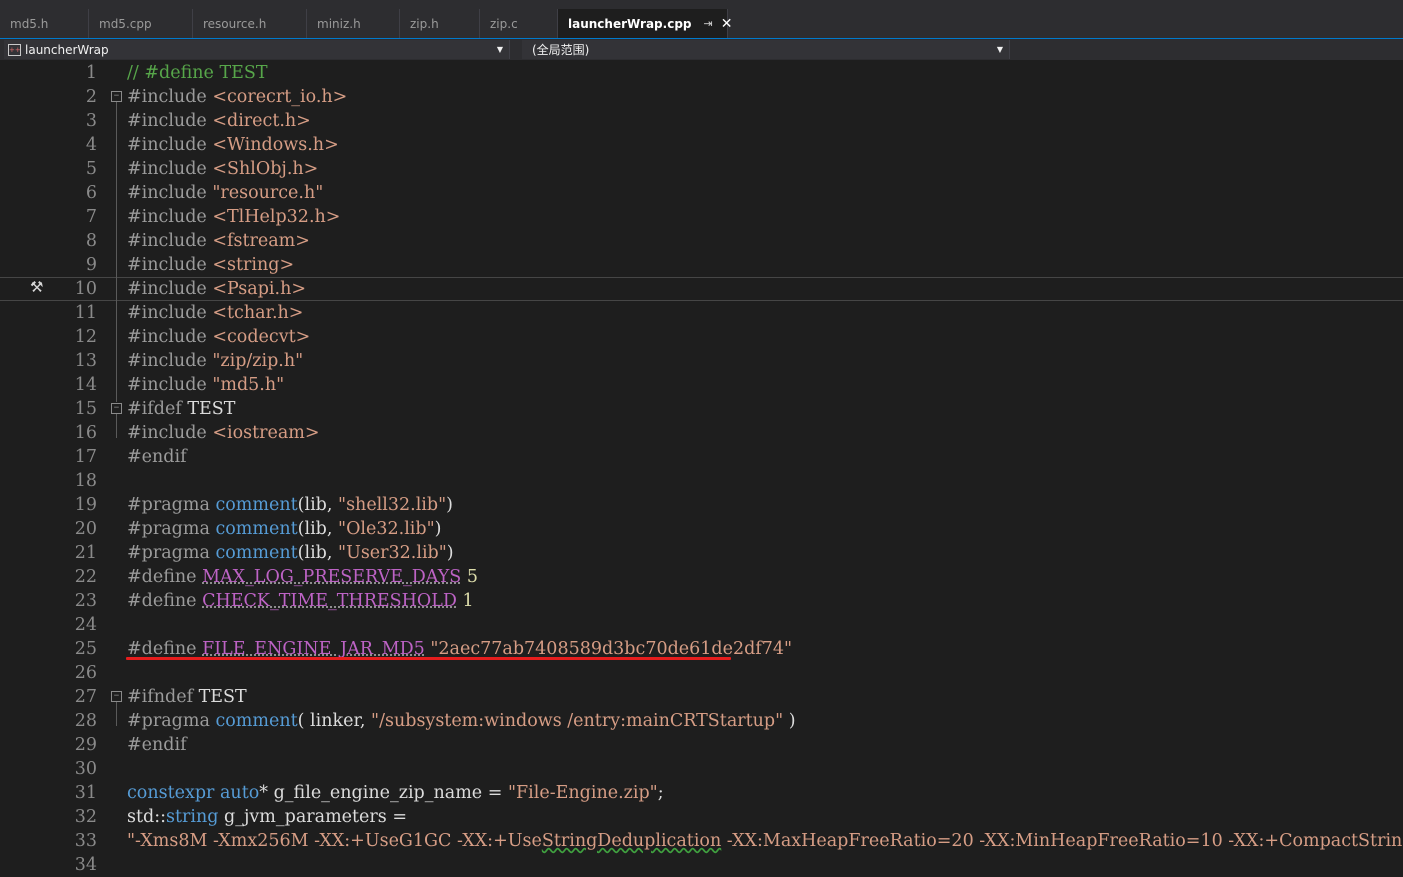 The image size is (1403, 877). What do you see at coordinates (157, 457) in the screenshot?
I see `code-token: #endif` at bounding box center [157, 457].